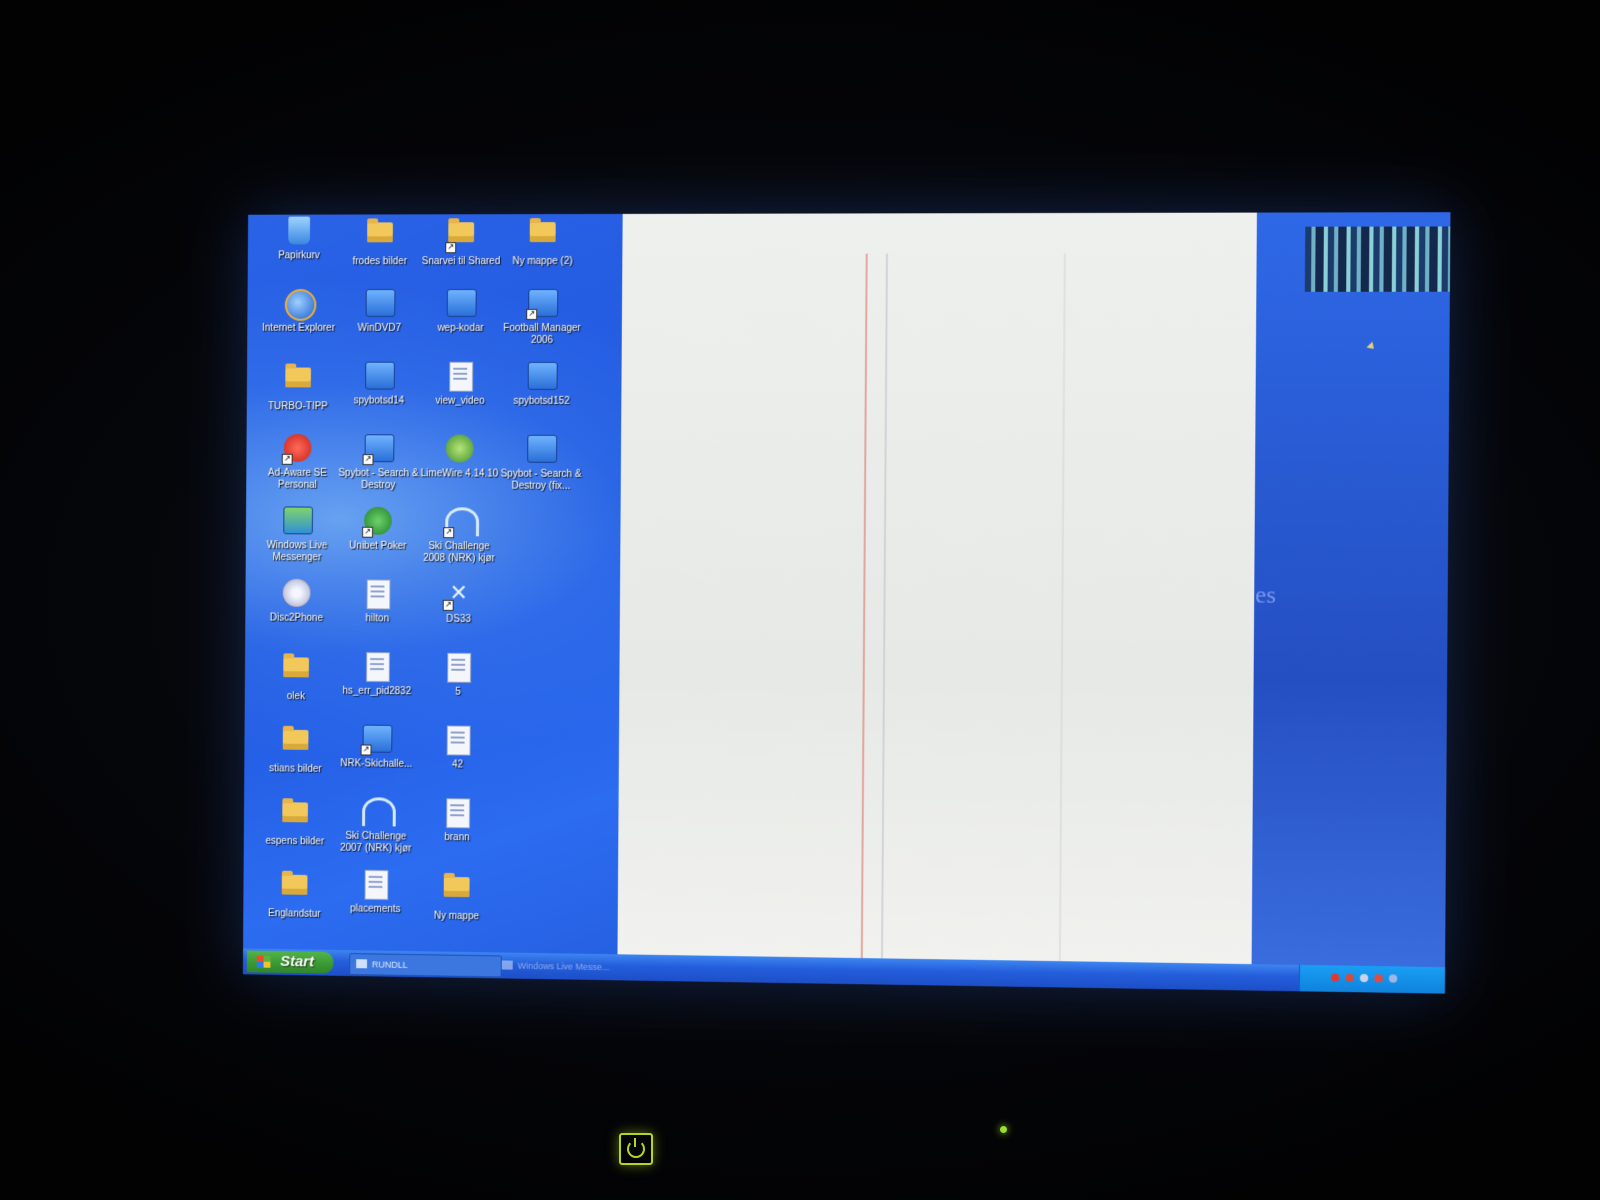 This screenshot has height=1200, width=1600. I want to click on power-button-icon, so click(636, 1149).